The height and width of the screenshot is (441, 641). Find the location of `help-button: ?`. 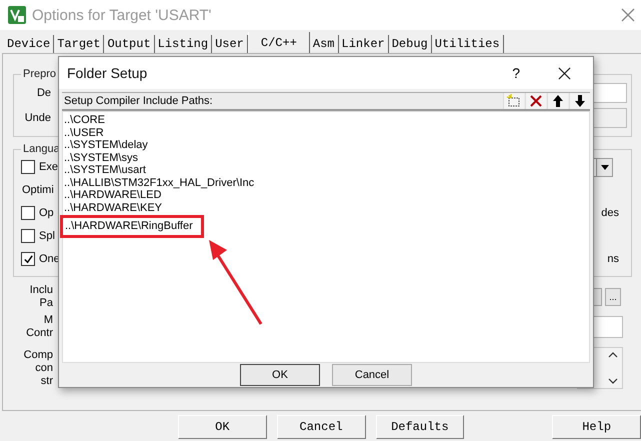

help-button: ? is located at coordinates (516, 73).